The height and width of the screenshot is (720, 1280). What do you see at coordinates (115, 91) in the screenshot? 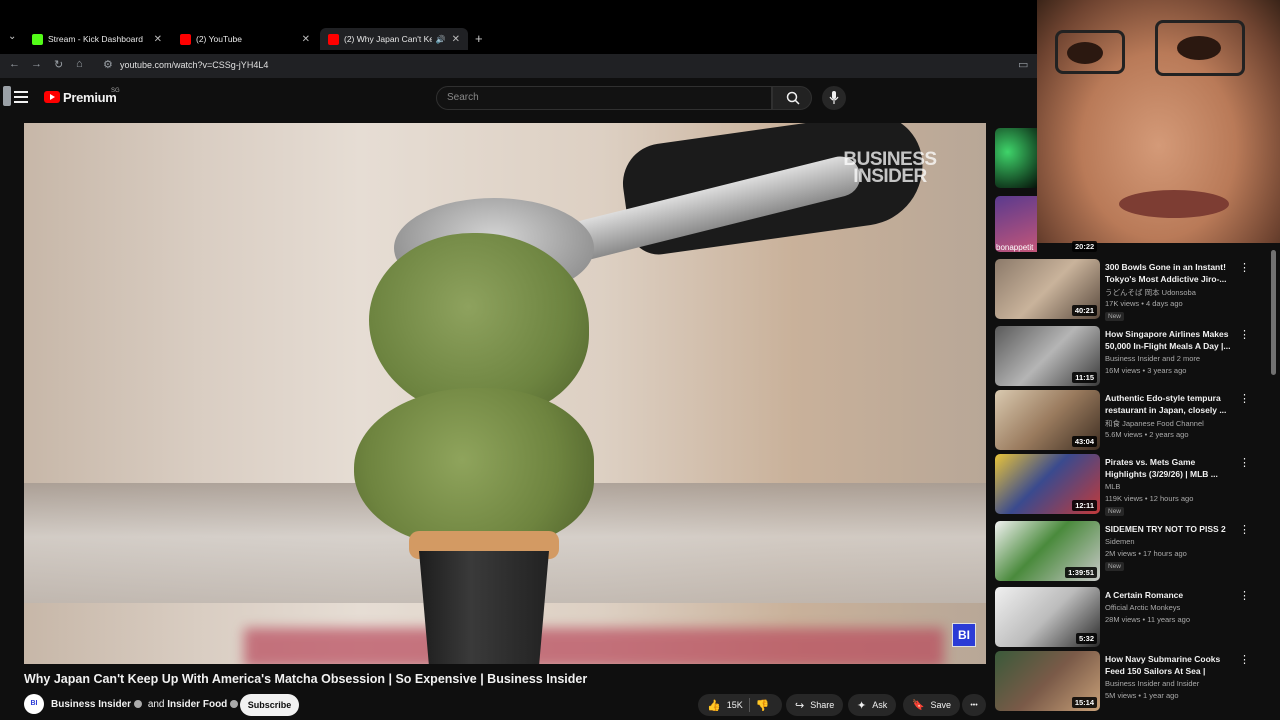
I see `country-code: SG` at bounding box center [115, 91].